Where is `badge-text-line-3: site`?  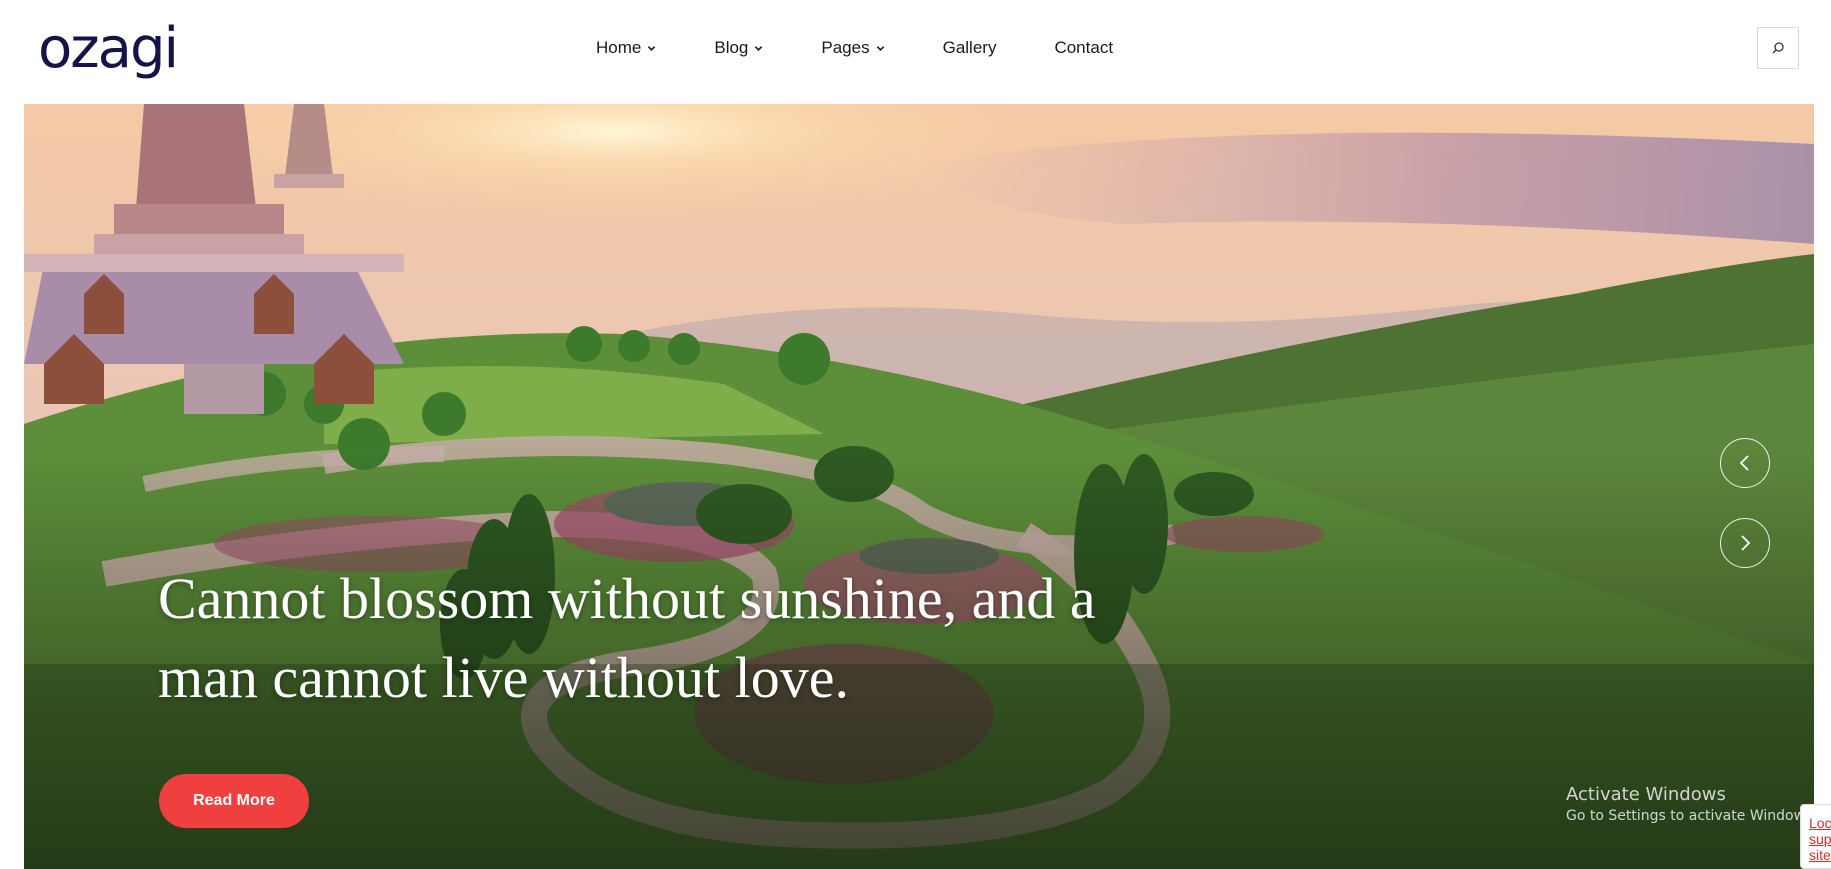
badge-text-line-3: site is located at coordinates (1820, 855).